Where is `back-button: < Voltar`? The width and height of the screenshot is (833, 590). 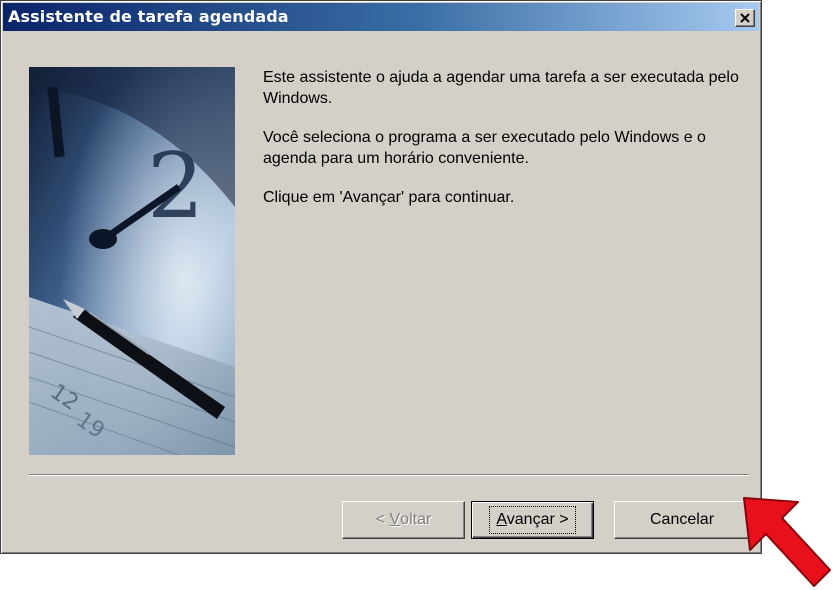 back-button: < Voltar is located at coordinates (403, 520).